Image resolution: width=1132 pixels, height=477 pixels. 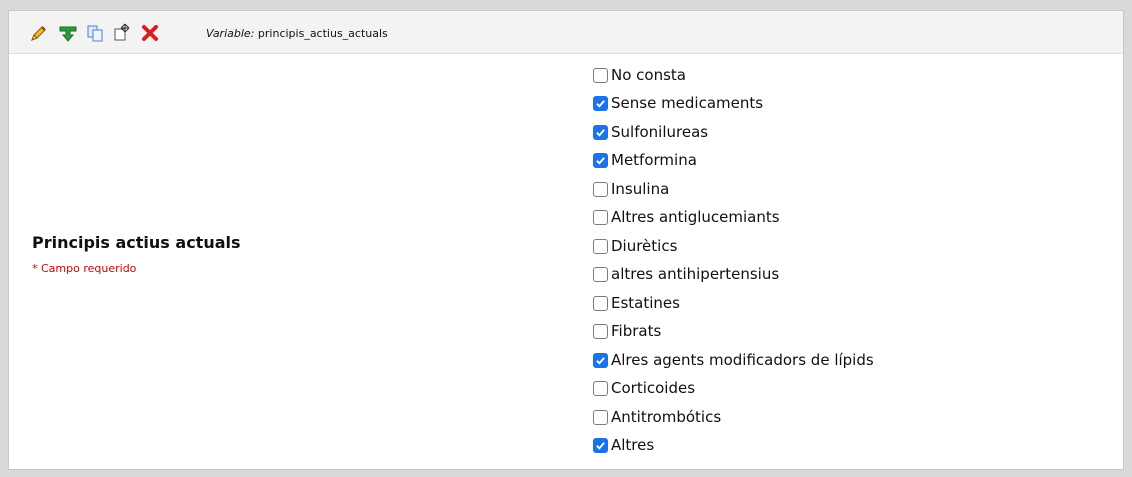 What do you see at coordinates (853, 161) in the screenshot?
I see `option-metformina: Metformina` at bounding box center [853, 161].